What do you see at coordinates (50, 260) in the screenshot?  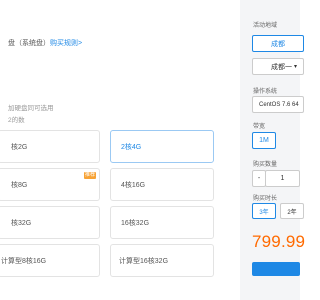 I see `spec-option: 计算型8核16G` at bounding box center [50, 260].